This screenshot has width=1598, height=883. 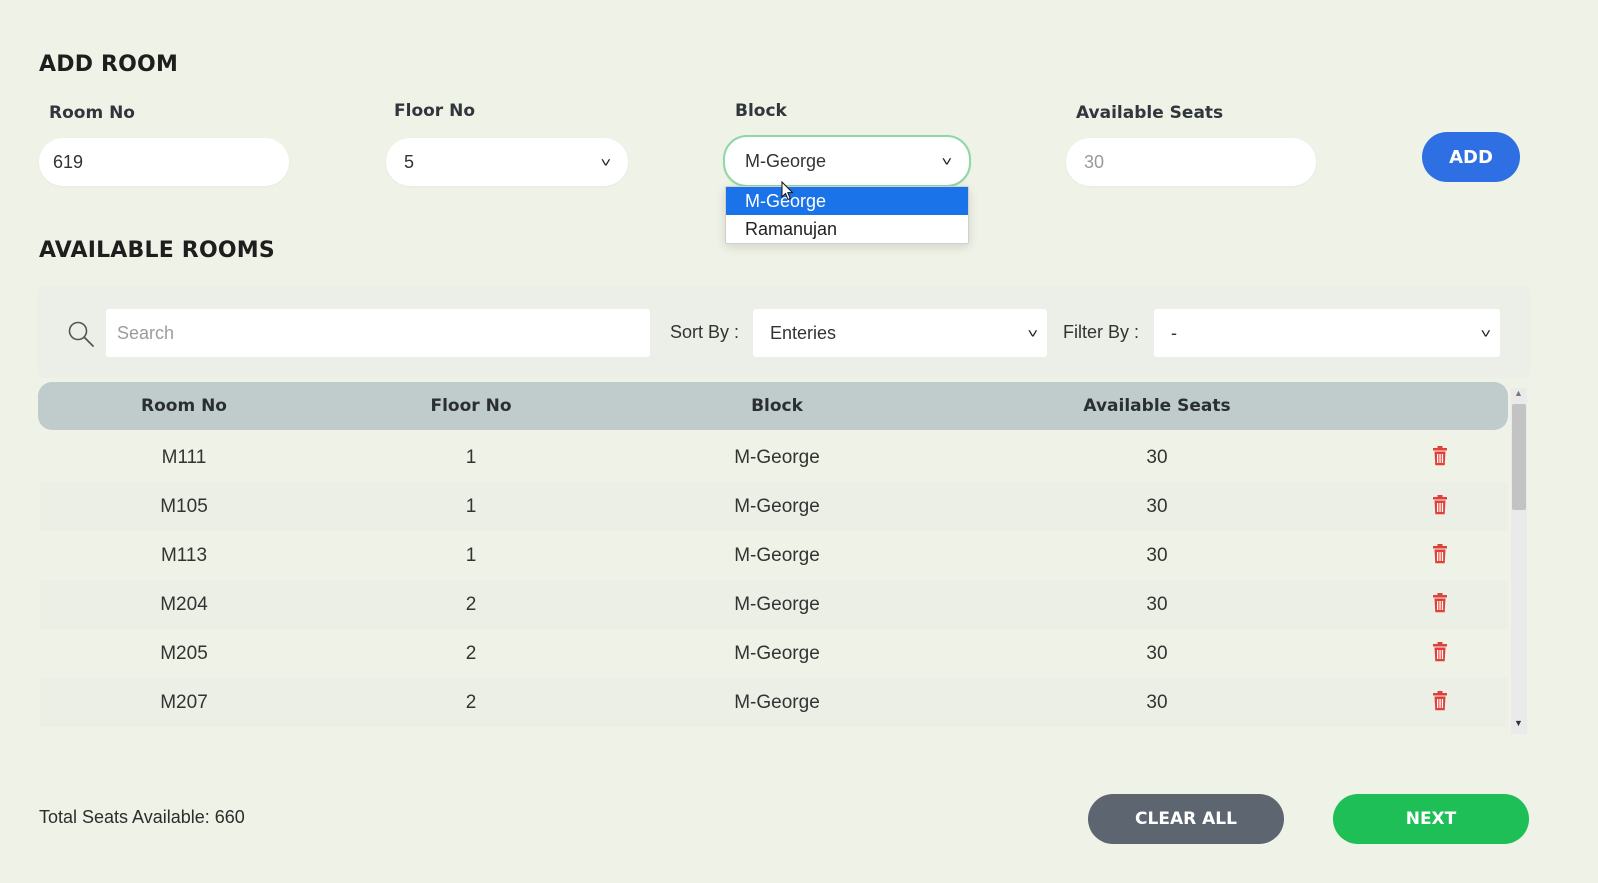 What do you see at coordinates (409, 161) in the screenshot?
I see `floor-no-value: 5` at bounding box center [409, 161].